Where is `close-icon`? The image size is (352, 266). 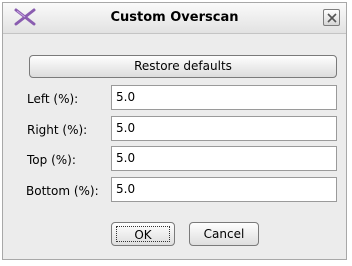 close-icon is located at coordinates (332, 18).